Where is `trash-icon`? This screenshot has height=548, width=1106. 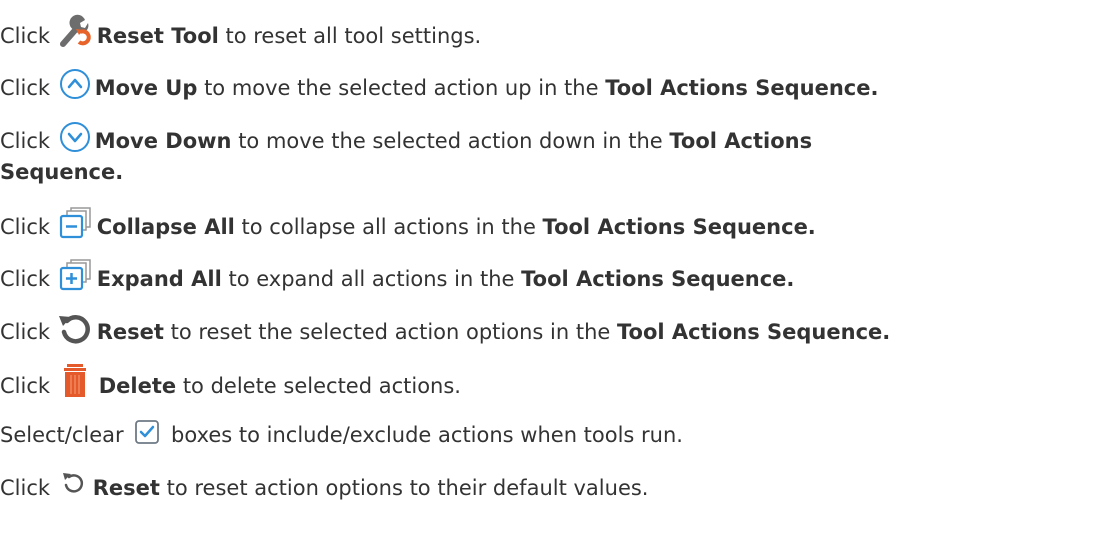
trash-icon is located at coordinates (75, 381).